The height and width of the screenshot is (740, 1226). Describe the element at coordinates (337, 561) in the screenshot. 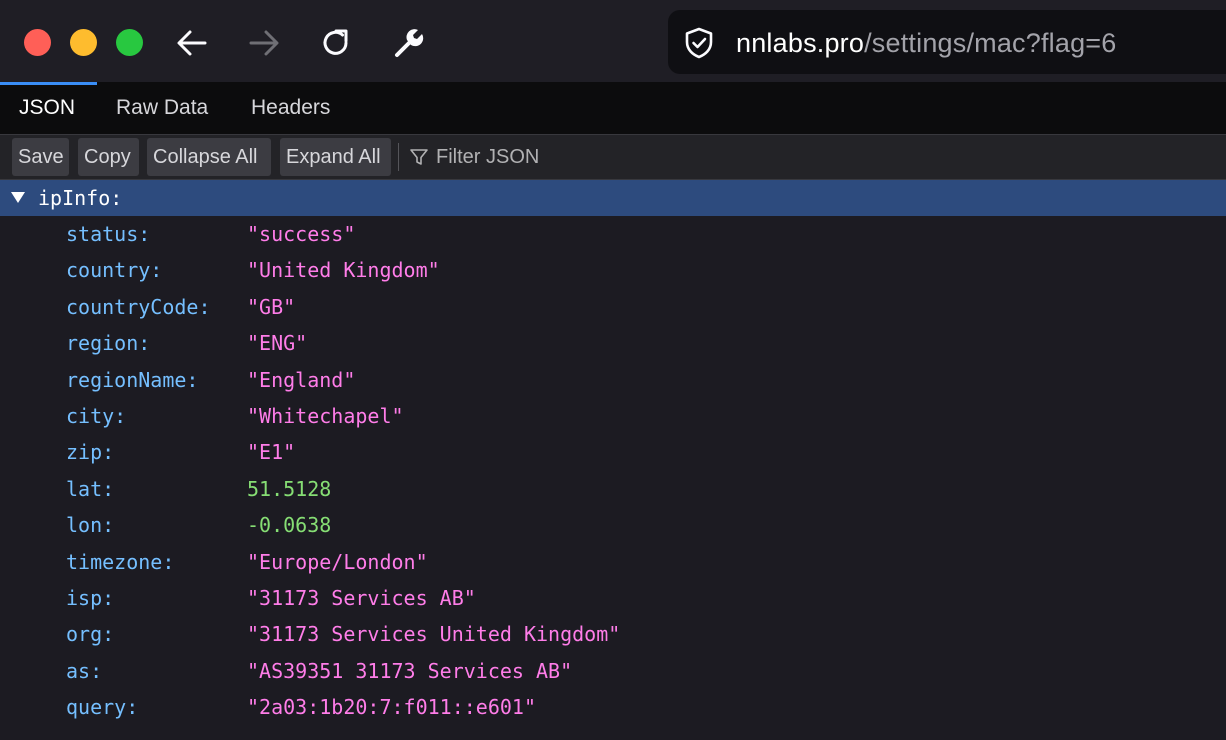

I see `json-value: "Europe/London"` at that location.